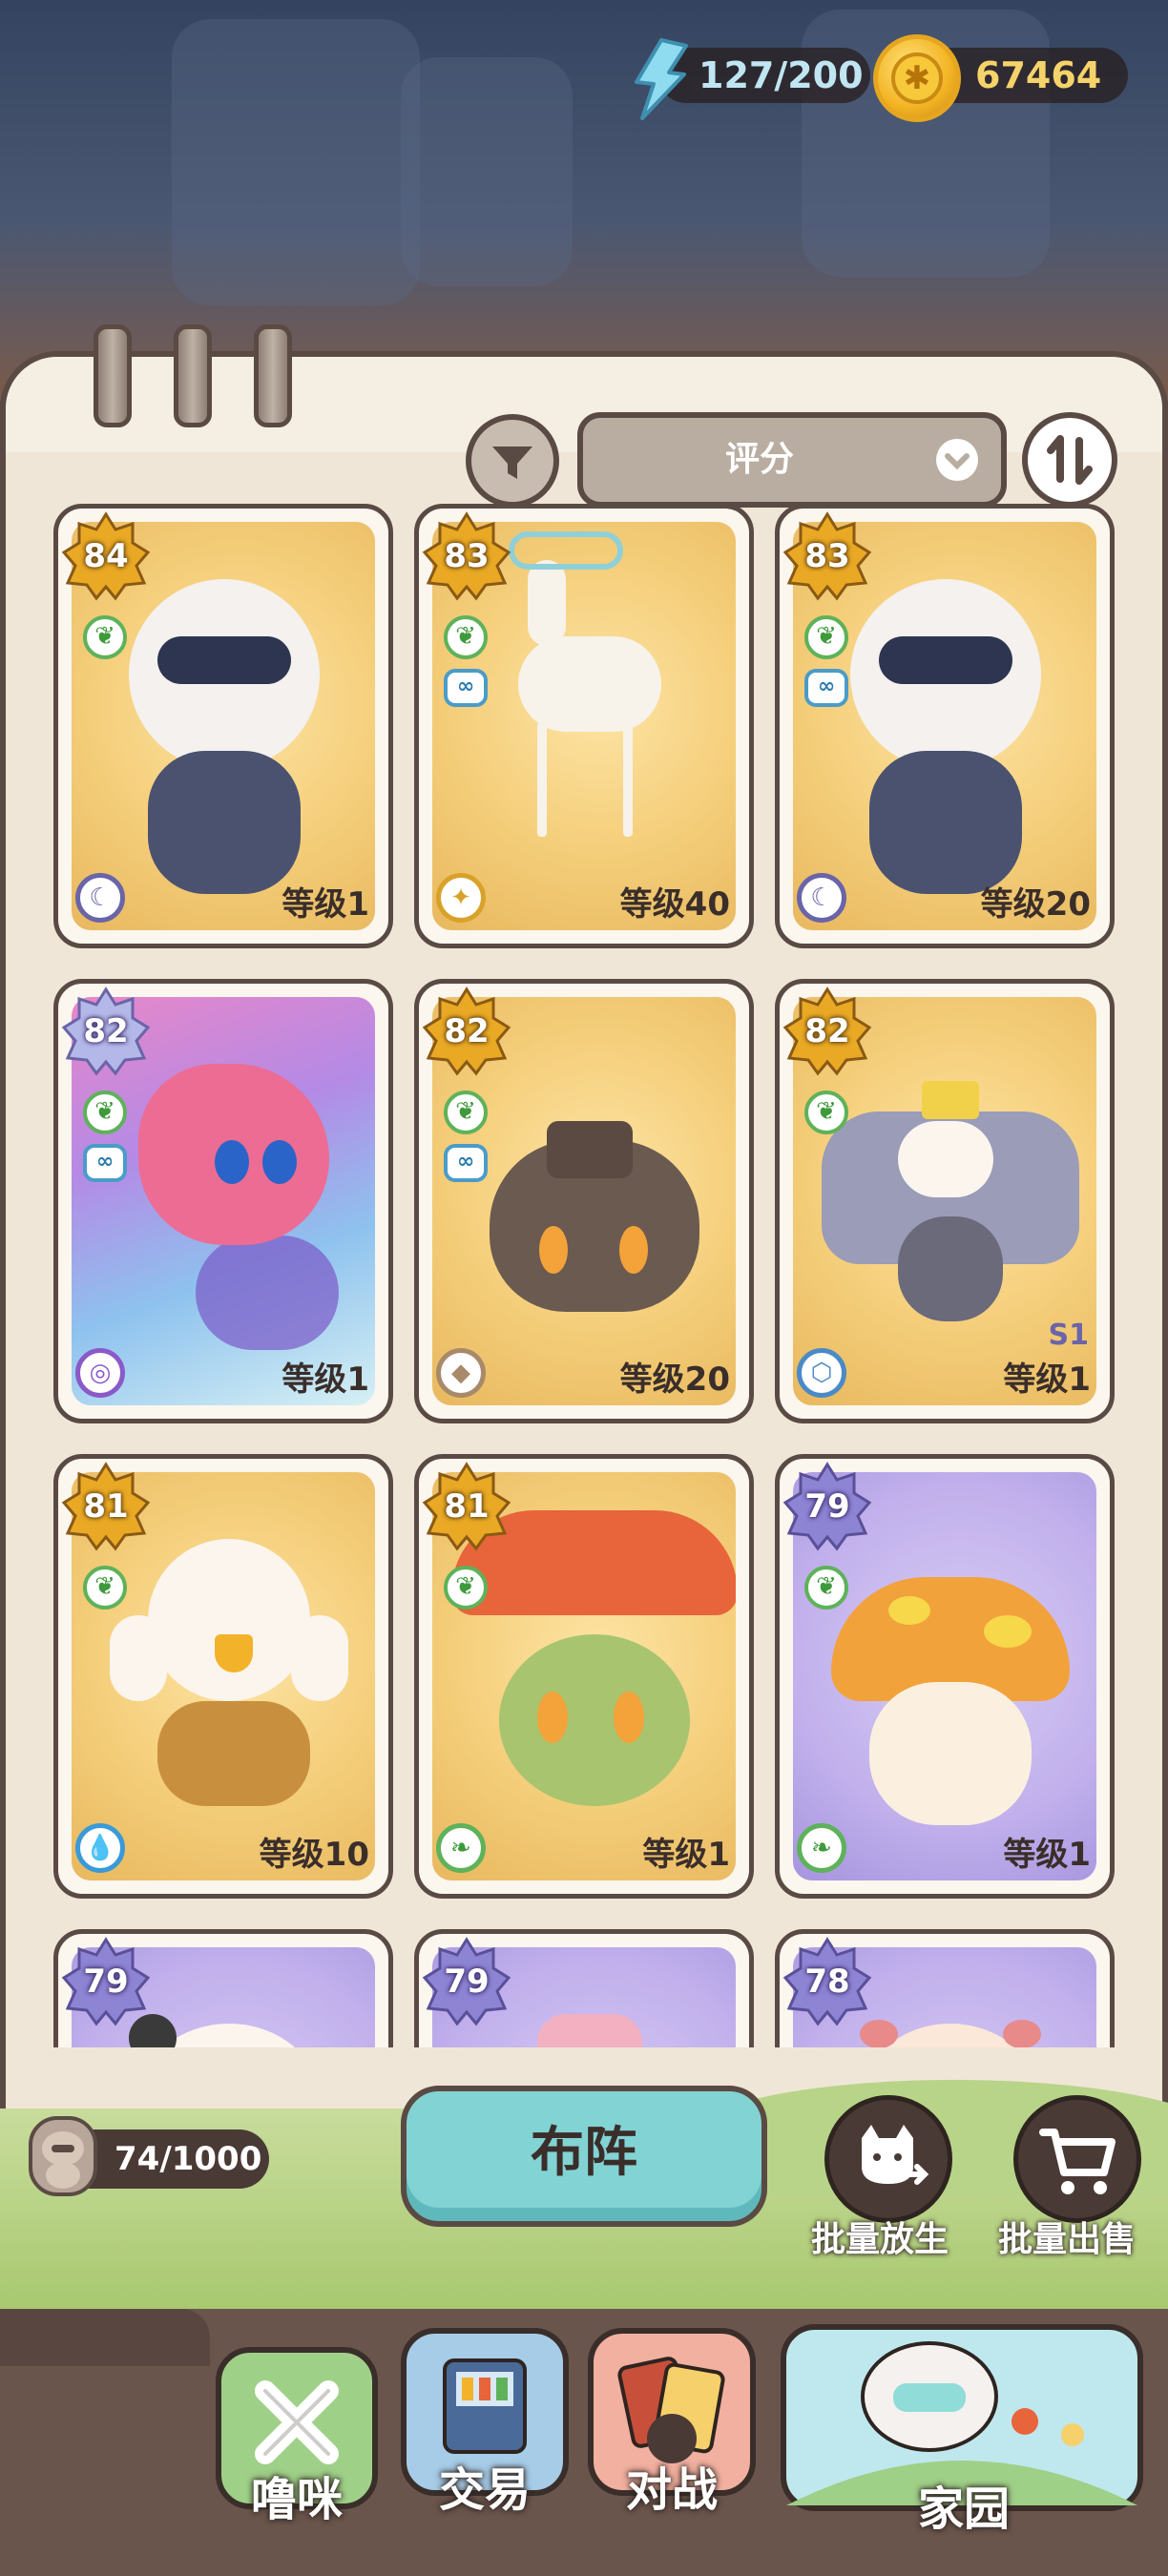  I want to click on pet-beak, so click(234, 1653).